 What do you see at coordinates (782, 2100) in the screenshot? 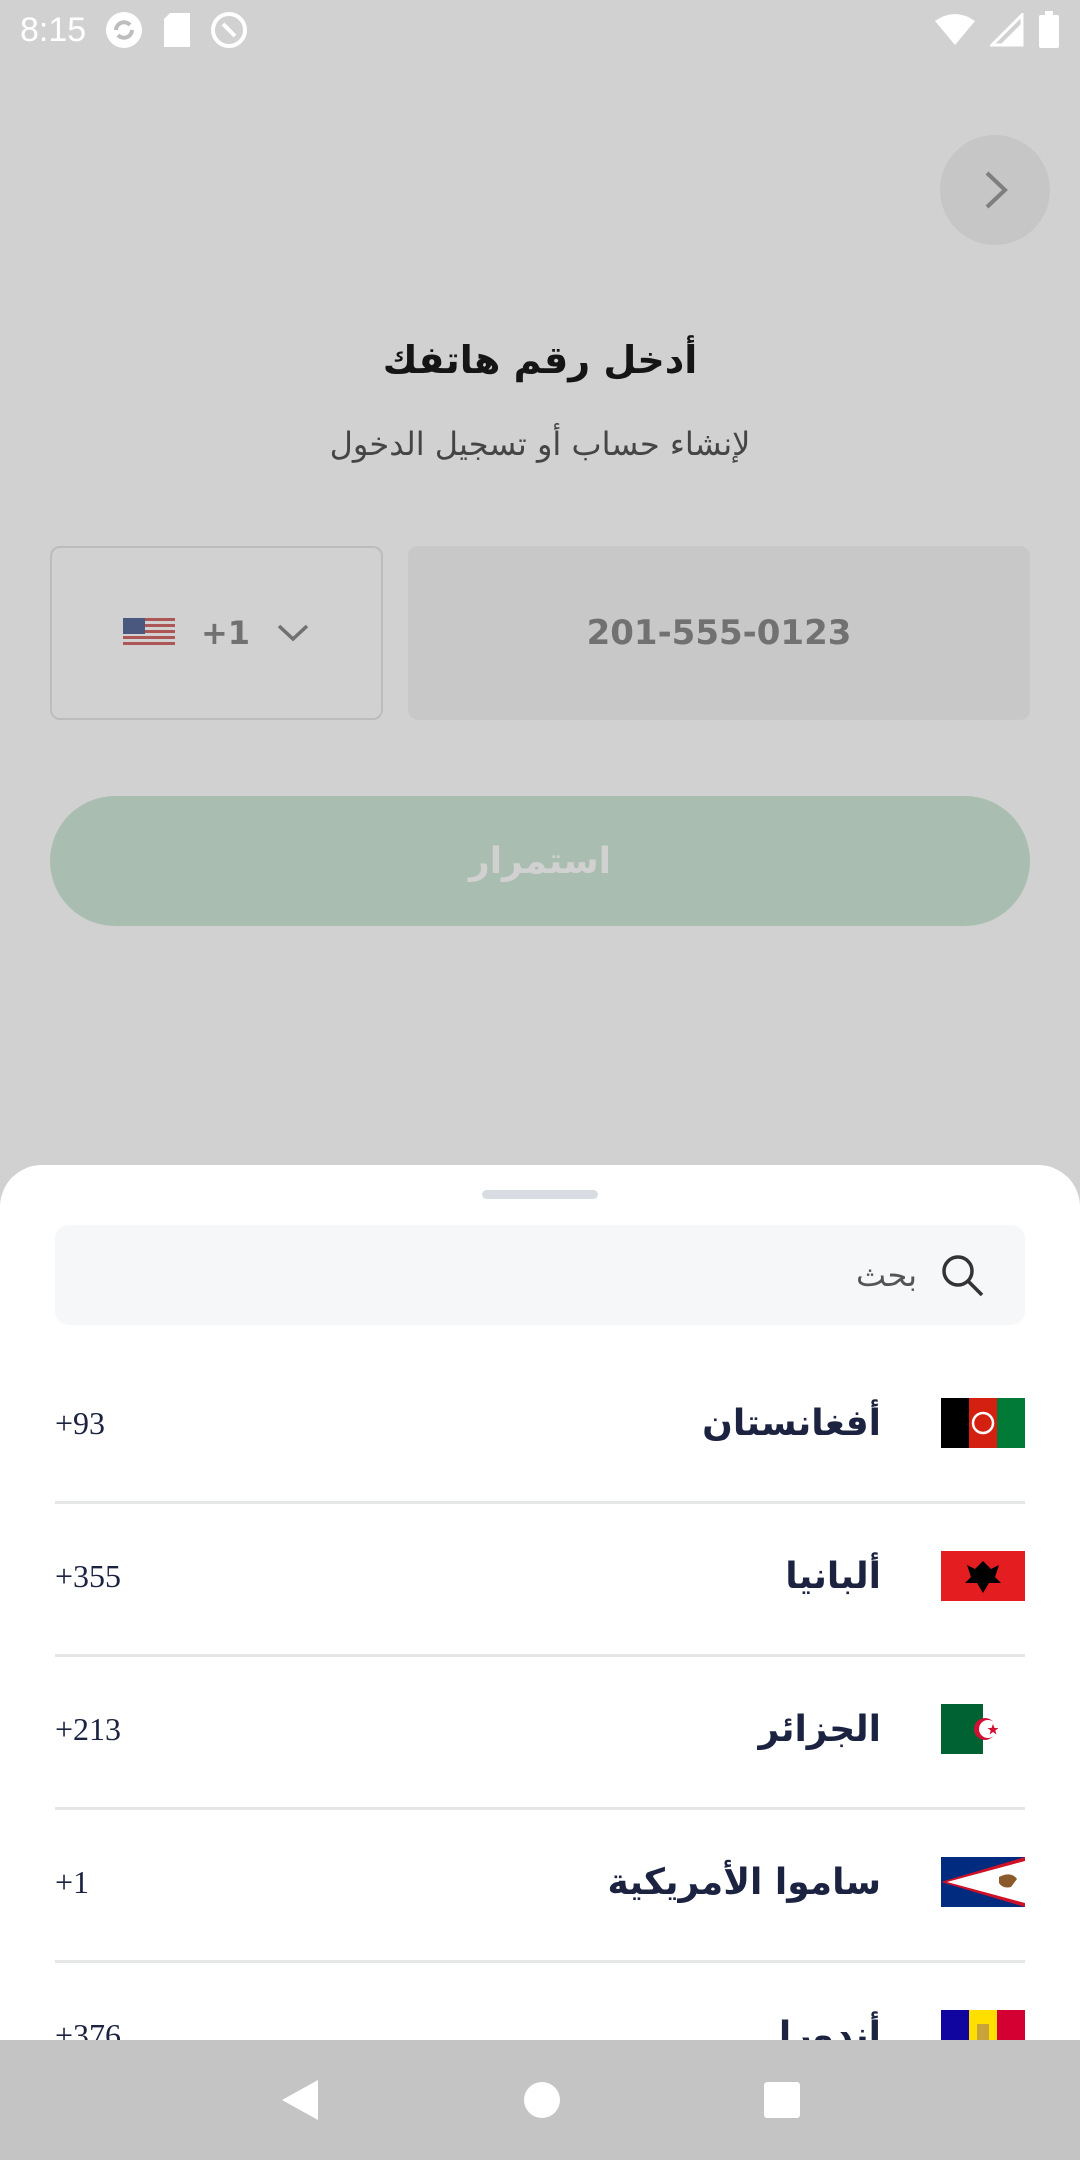
I see `recents-icon` at bounding box center [782, 2100].